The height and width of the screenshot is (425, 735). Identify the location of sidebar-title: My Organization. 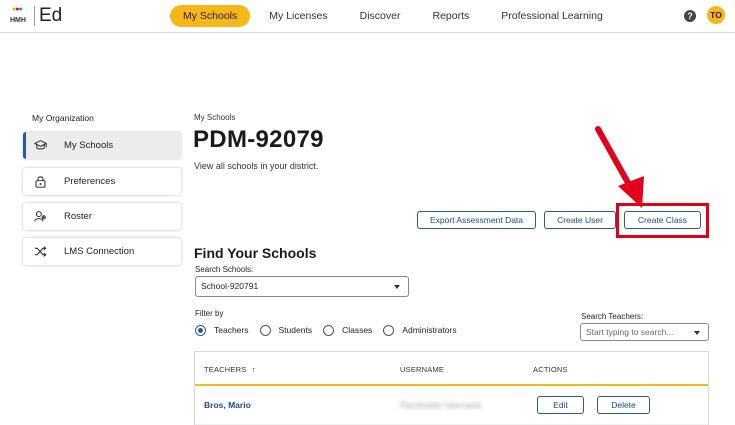
(63, 118).